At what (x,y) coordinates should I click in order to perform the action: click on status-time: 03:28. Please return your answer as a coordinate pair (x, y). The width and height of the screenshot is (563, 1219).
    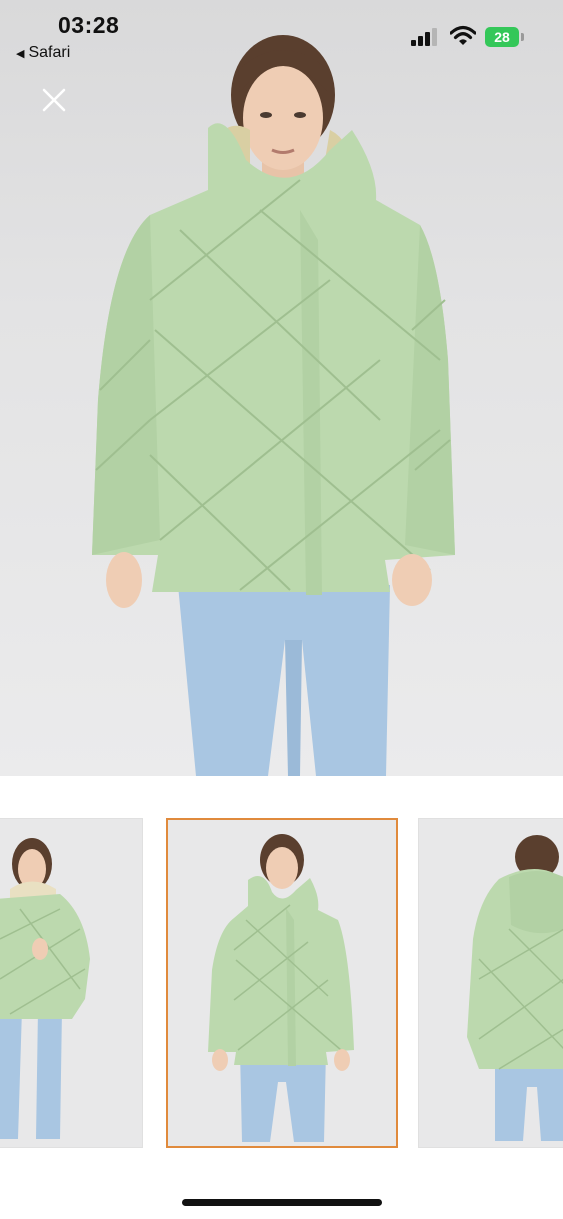
    Looking at the image, I should click on (89, 25).